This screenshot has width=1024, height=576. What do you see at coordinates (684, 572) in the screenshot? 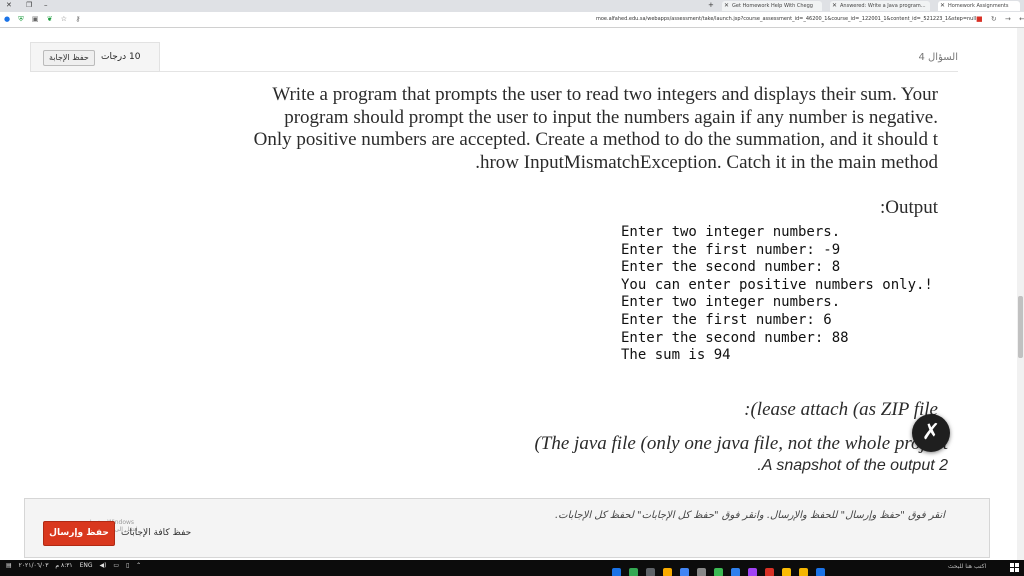
I see `store-app-icon` at bounding box center [684, 572].